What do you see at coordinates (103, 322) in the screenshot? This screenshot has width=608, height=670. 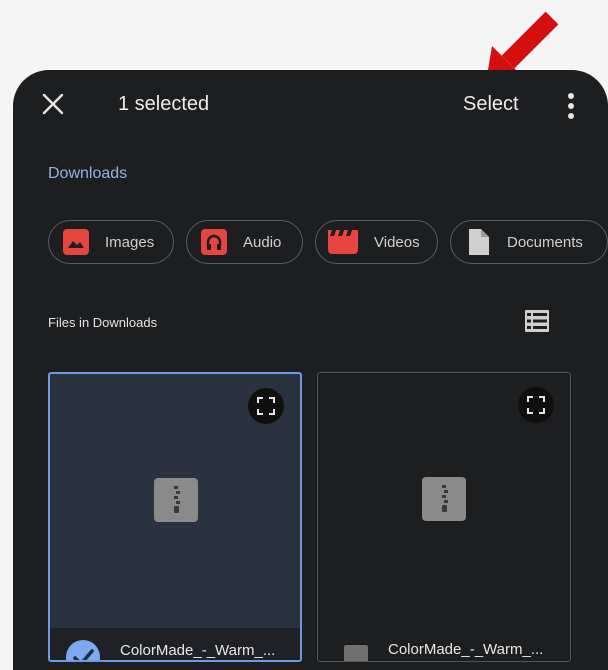 I see `section-title: Files in Downloads` at bounding box center [103, 322].